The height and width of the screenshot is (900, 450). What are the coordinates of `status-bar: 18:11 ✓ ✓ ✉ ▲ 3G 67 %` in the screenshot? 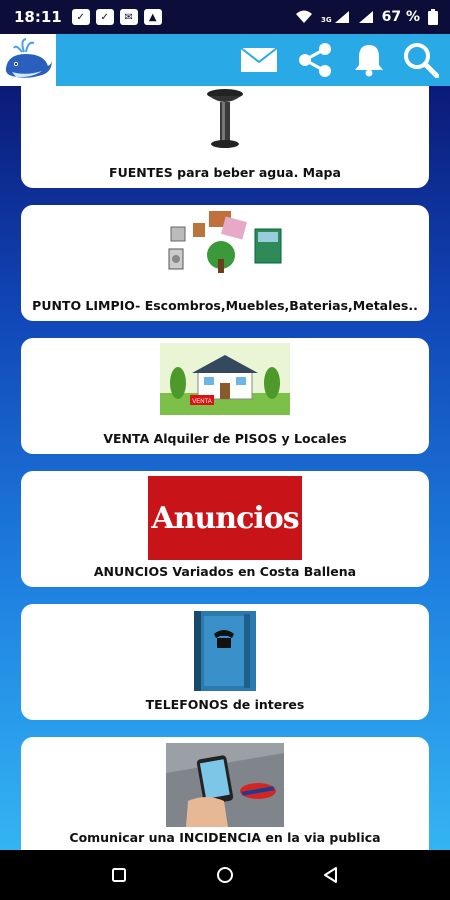 It's located at (225, 17).